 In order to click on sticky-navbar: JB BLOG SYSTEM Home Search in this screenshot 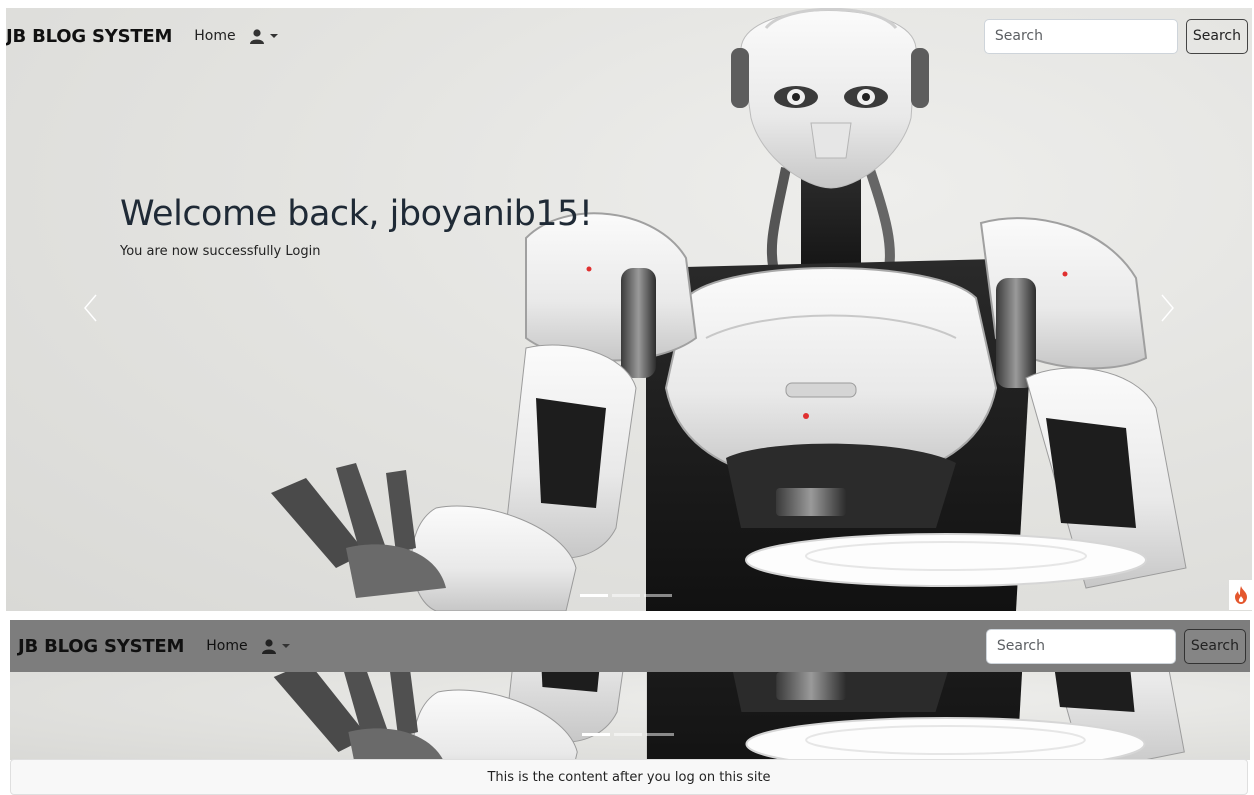, I will do `click(630, 646)`.